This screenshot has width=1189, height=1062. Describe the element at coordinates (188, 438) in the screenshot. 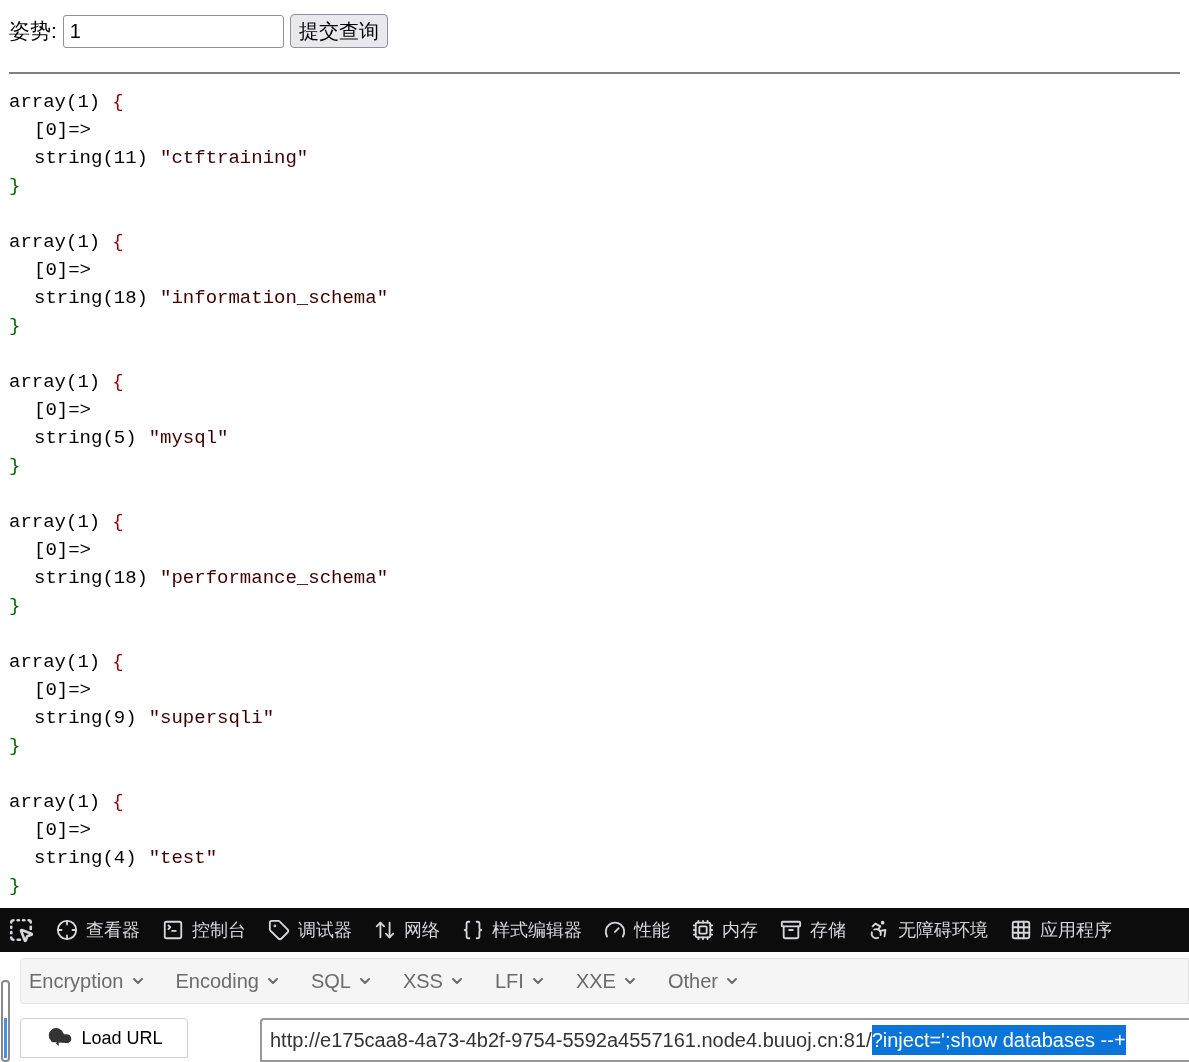

I see `dump-value: "mysql"` at that location.